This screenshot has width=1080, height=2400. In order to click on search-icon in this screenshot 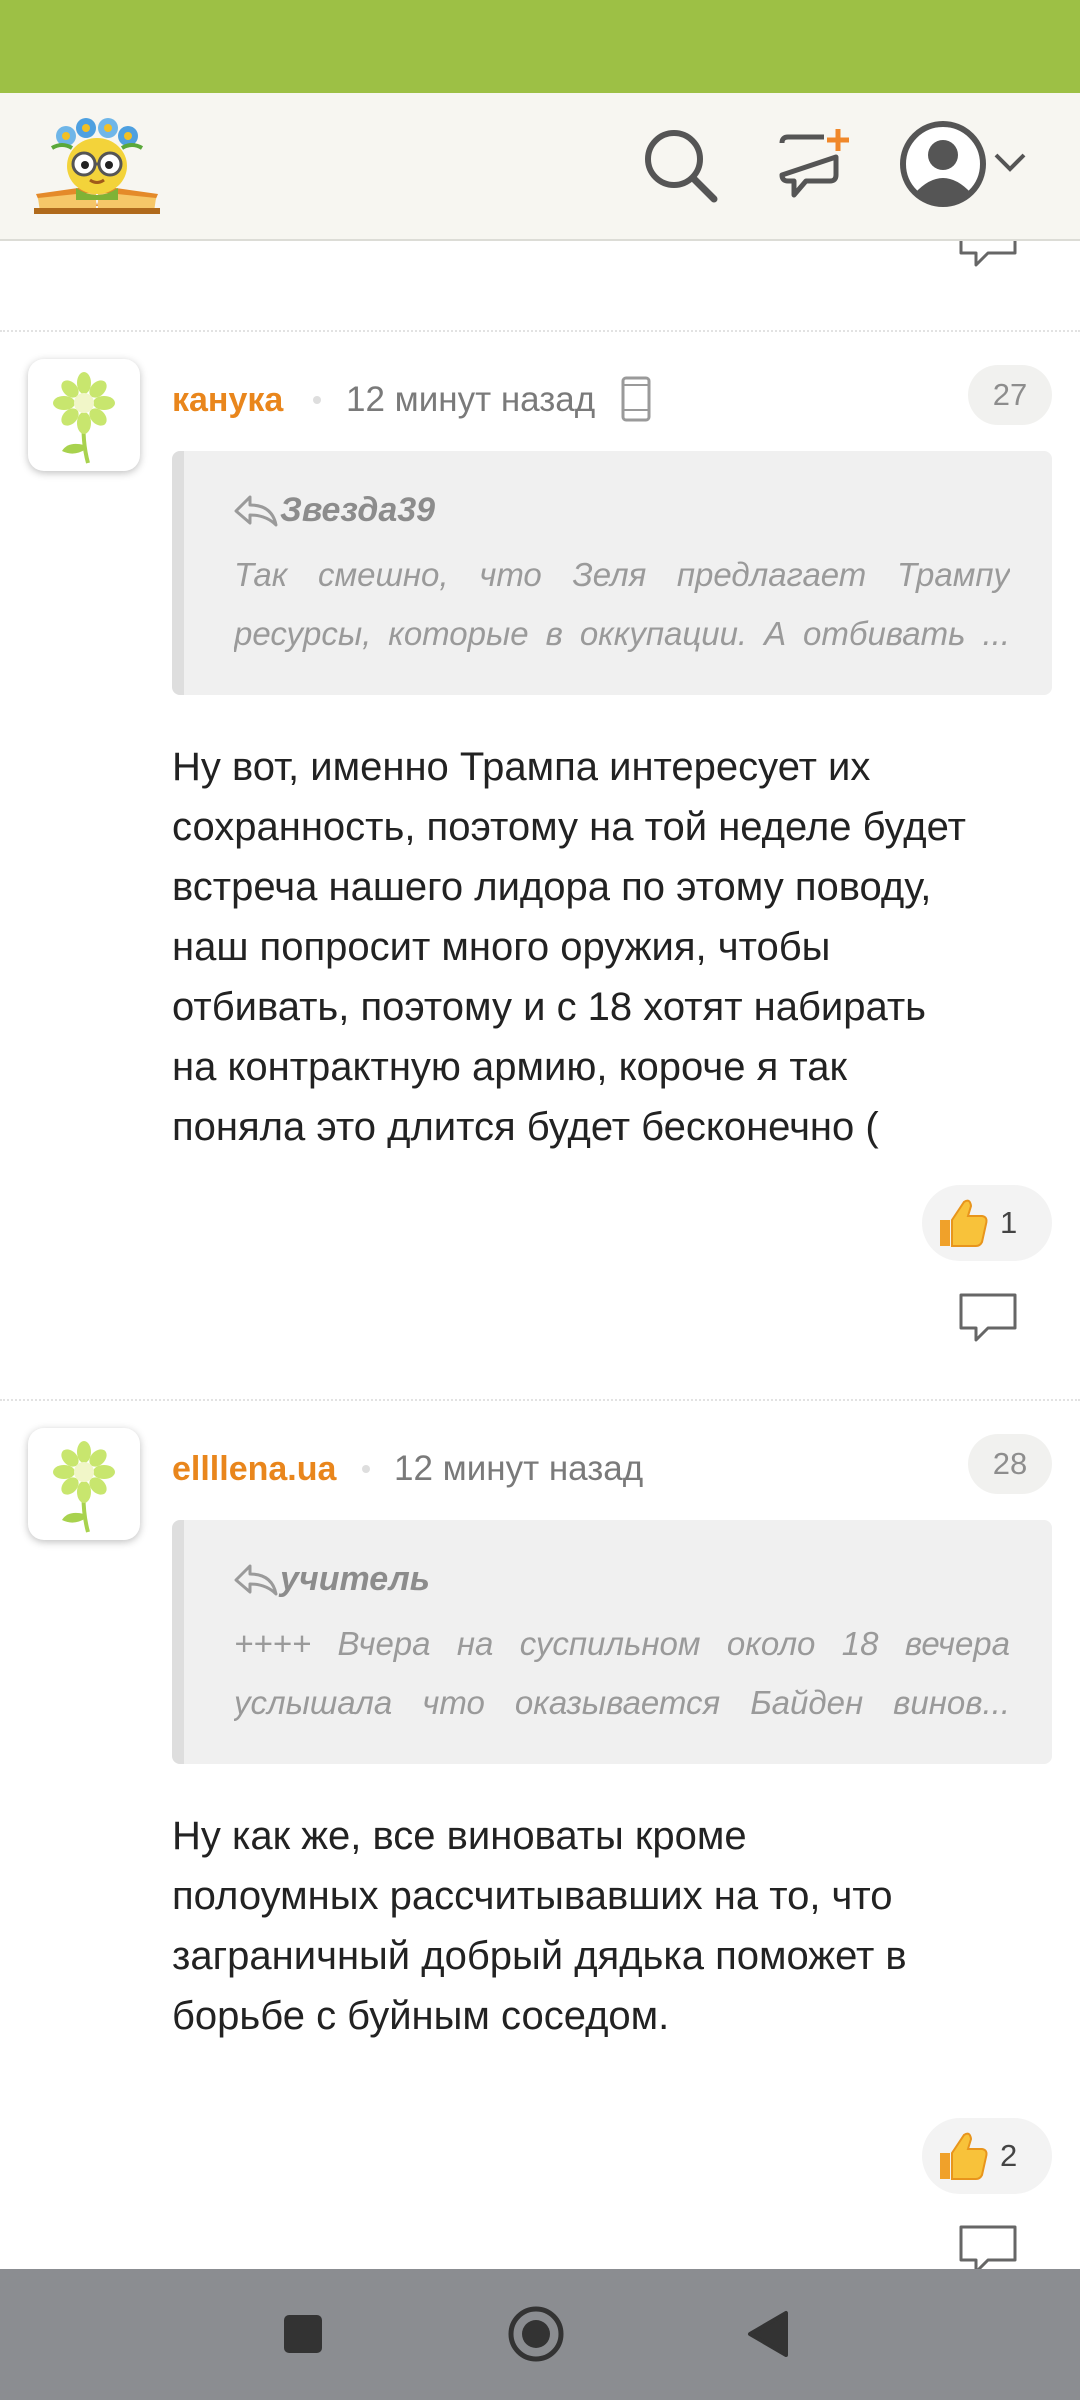, I will do `click(681, 166)`.